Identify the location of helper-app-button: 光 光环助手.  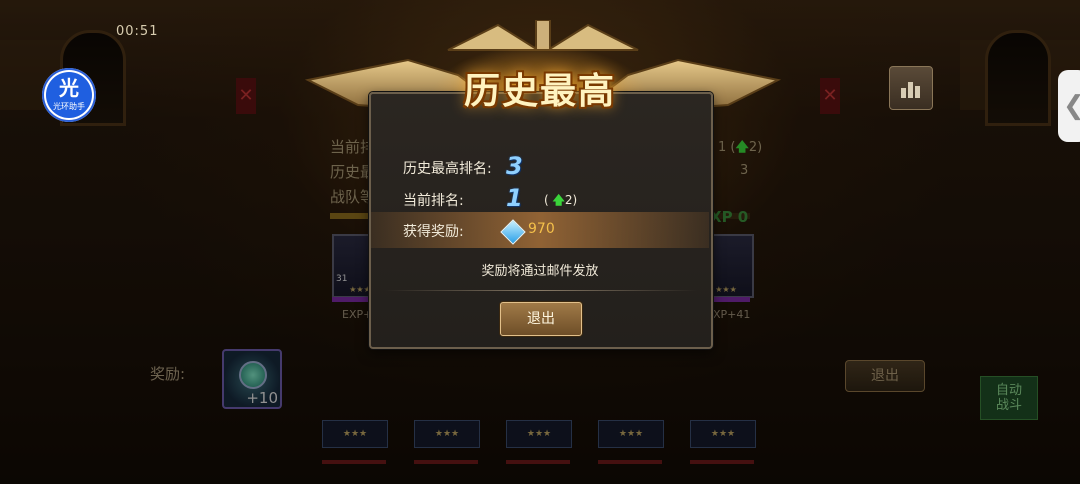
(69, 95).